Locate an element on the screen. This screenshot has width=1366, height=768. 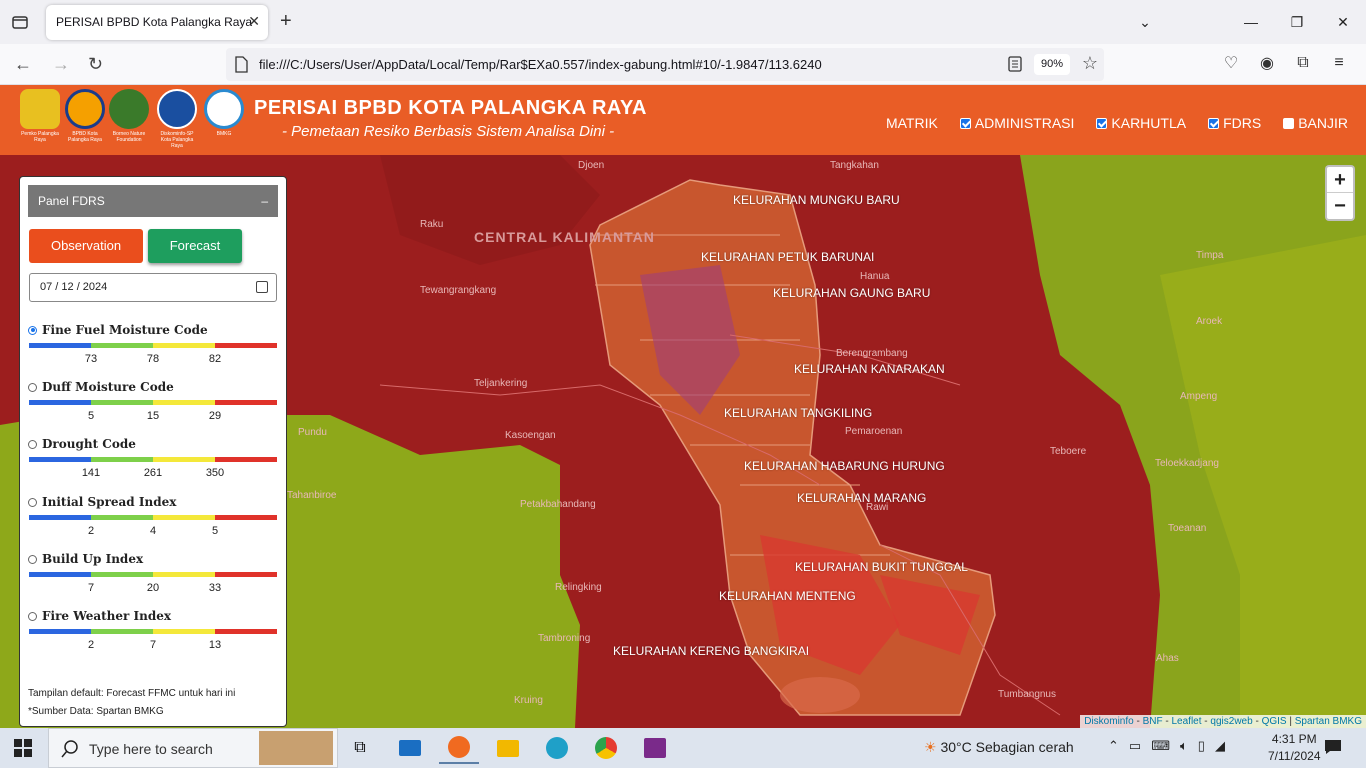
index-option-bui: Build Up Index 7 20 33 is located at coordinates (153, 573).